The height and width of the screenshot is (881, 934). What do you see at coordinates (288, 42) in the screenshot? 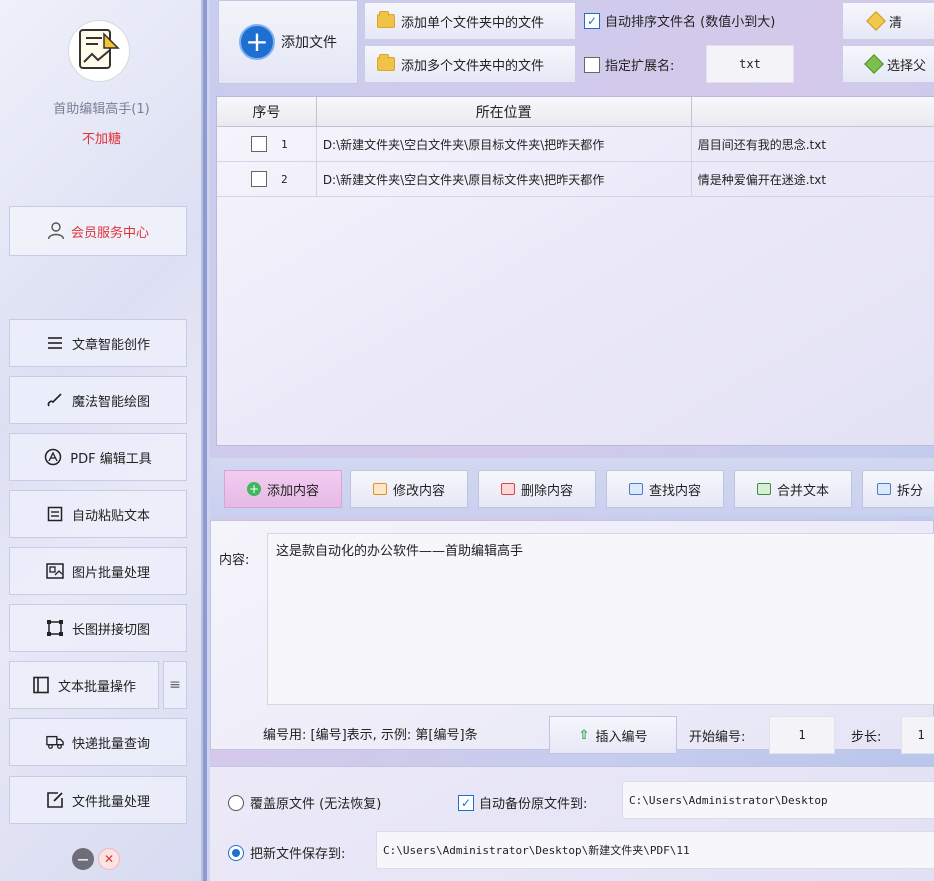
I see `add-file-button: + 添加文件` at bounding box center [288, 42].